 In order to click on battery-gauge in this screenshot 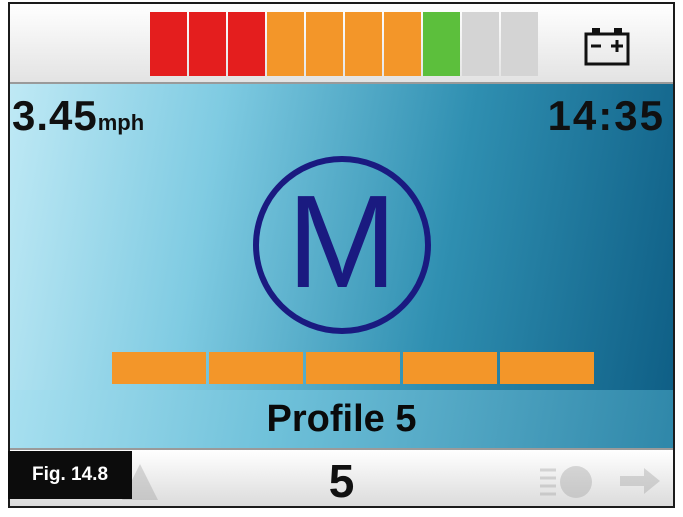, I will do `click(344, 44)`.